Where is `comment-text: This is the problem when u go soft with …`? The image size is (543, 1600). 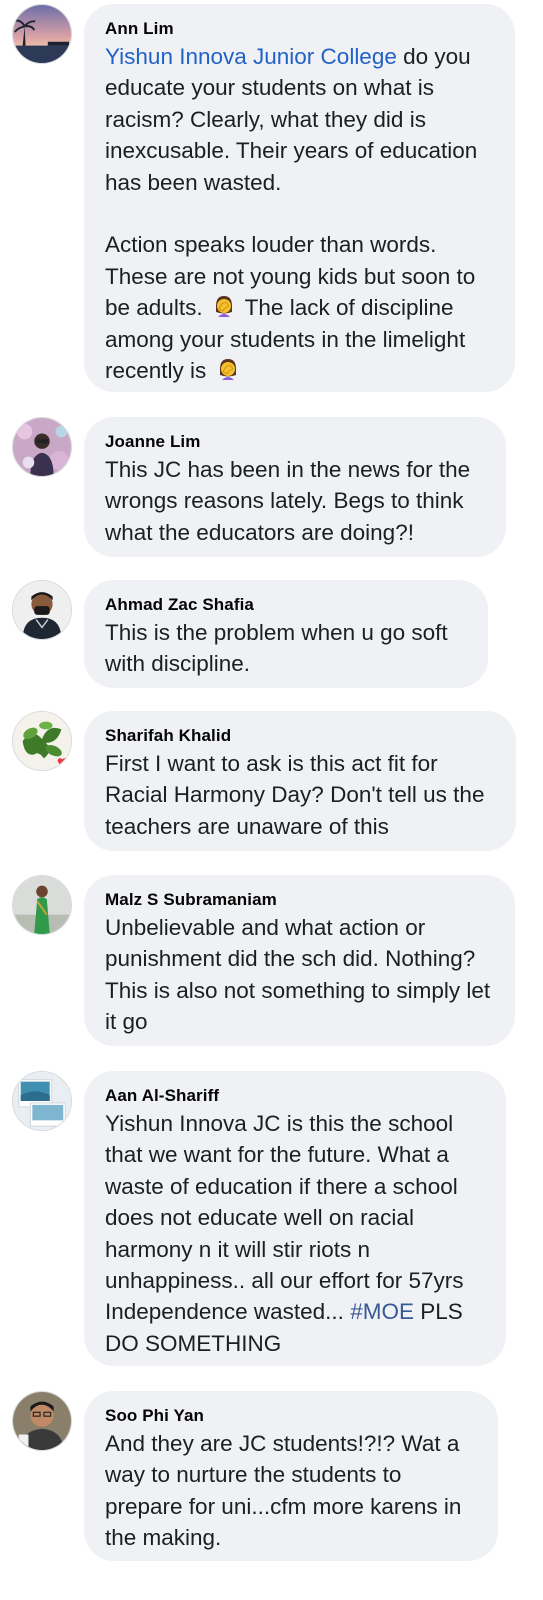 comment-text: This is the problem when u go soft with … is located at coordinates (276, 648).